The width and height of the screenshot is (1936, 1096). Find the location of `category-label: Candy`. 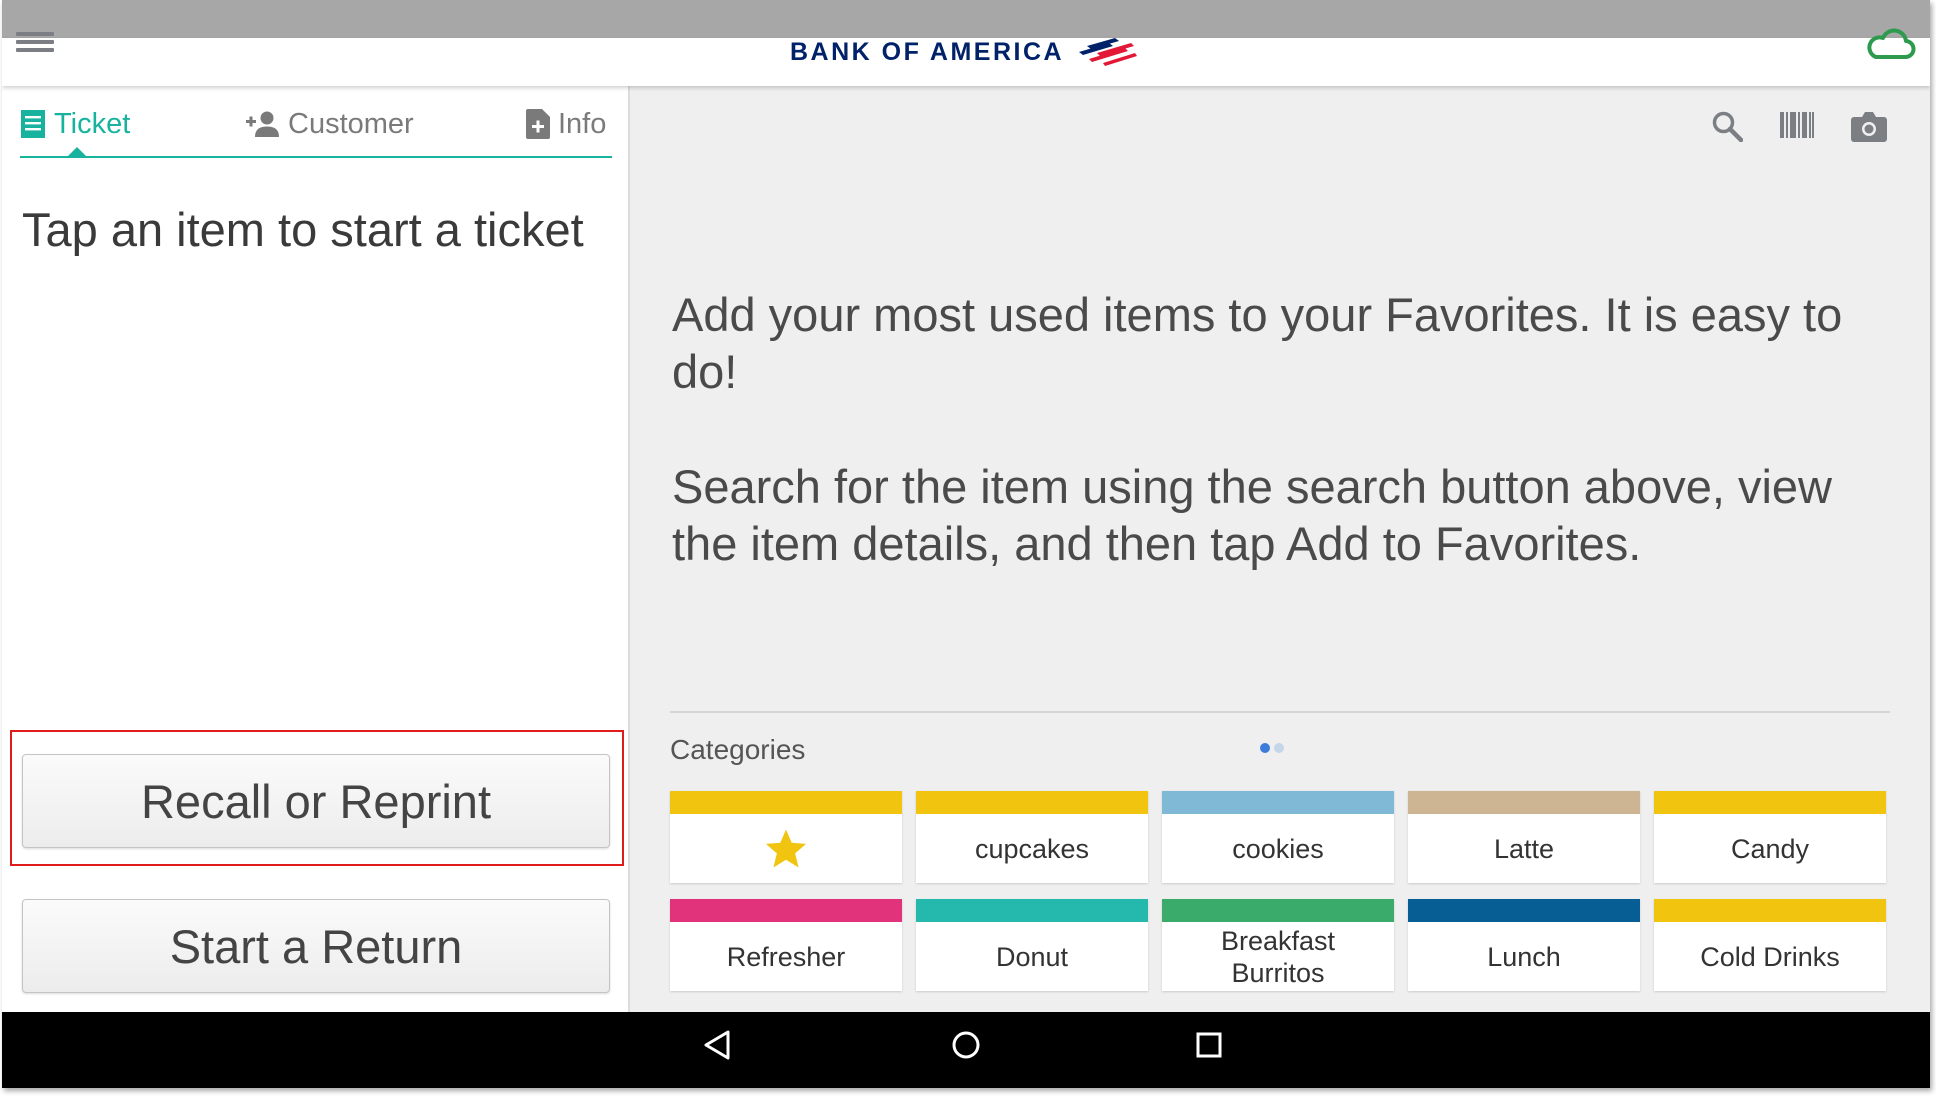

category-label: Candy is located at coordinates (1770, 848).